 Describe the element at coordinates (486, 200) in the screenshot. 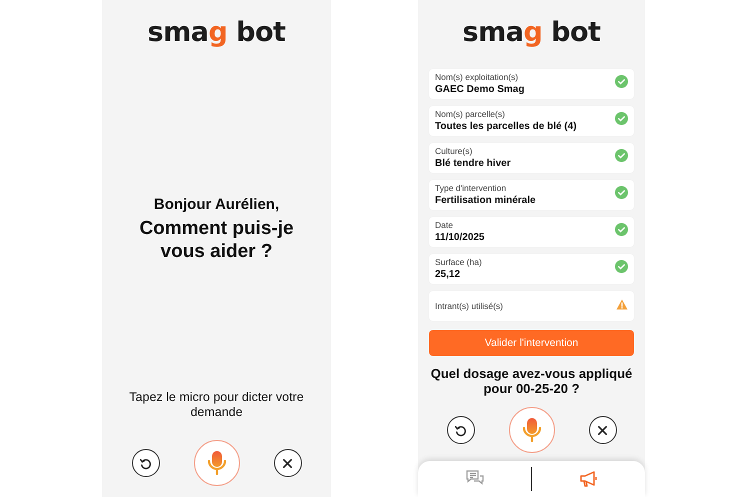

I see `field-value: Fertilisation minérale` at that location.